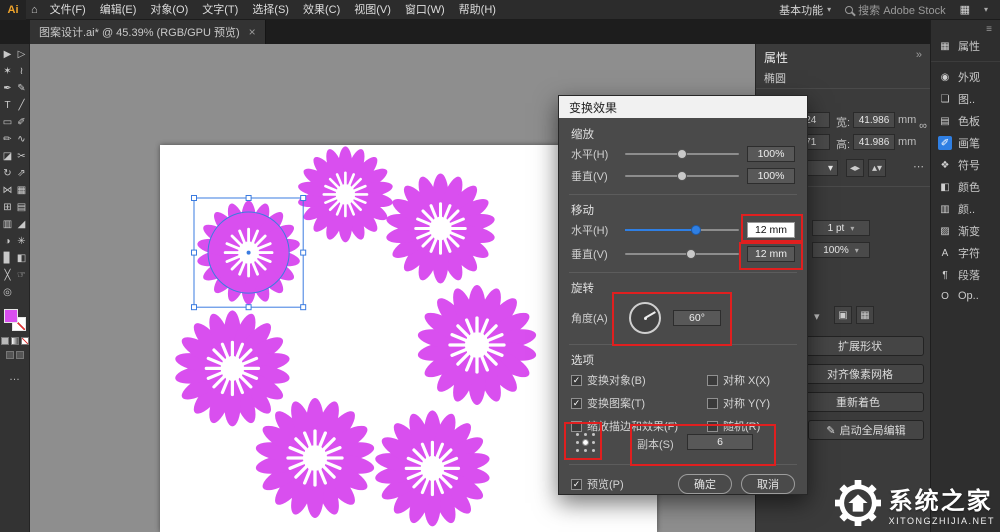  I want to click on move-v-field: 12 mm, so click(771, 254).